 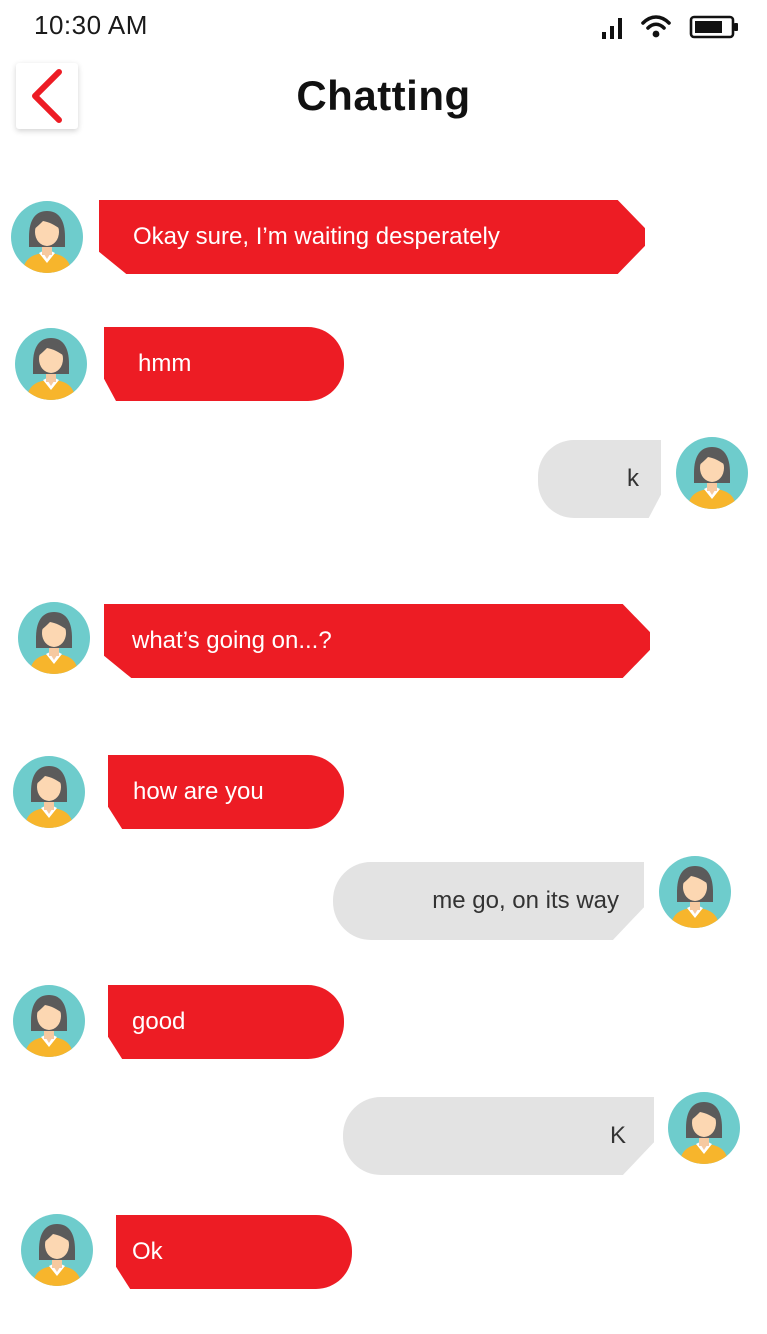 I want to click on message-text: how are you, so click(x=198, y=791).